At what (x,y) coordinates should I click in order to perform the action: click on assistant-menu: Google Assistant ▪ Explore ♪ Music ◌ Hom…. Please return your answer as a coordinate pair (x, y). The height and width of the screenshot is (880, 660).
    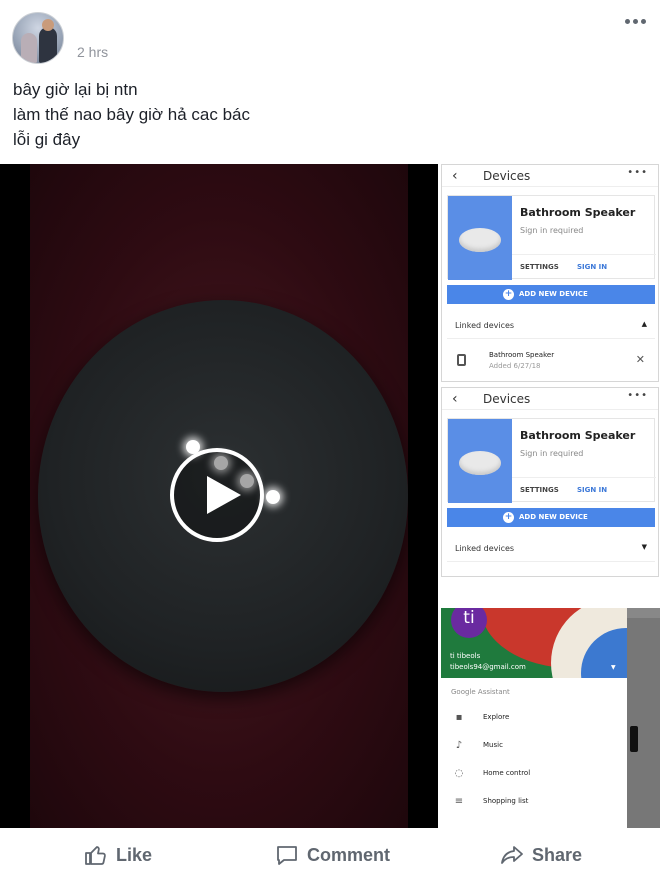
    Looking at the image, I should click on (534, 753).